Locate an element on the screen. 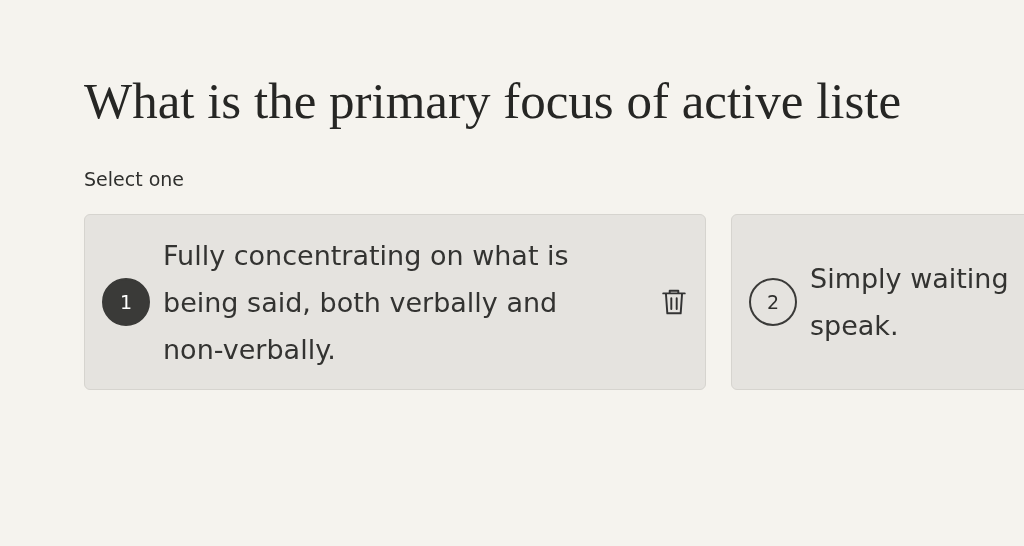  trash-icon is located at coordinates (674, 302).